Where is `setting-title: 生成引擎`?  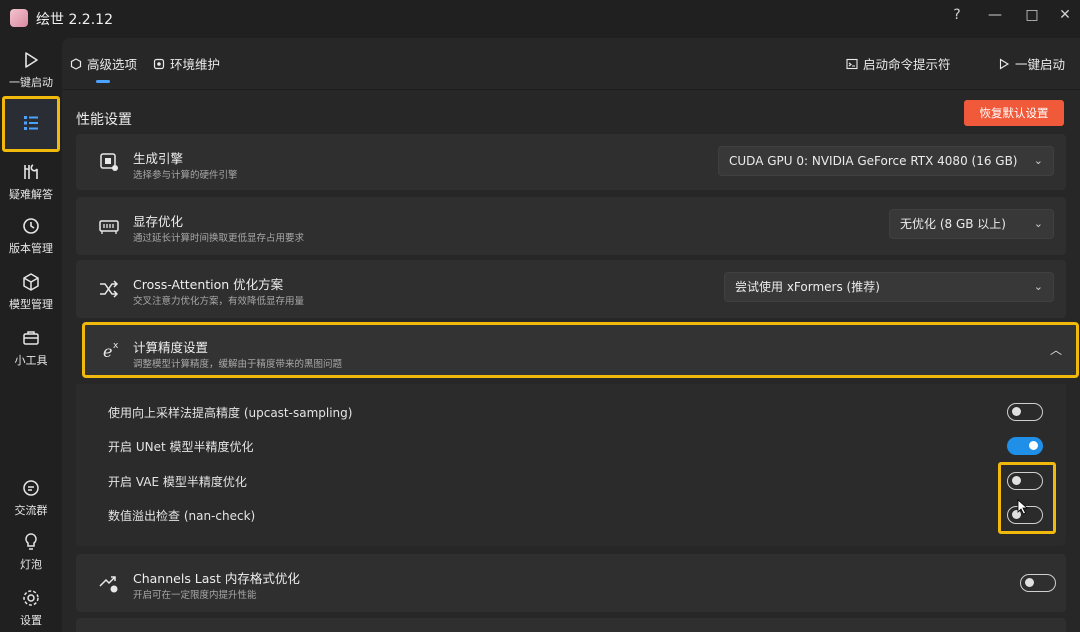 setting-title: 生成引擎 is located at coordinates (158, 158).